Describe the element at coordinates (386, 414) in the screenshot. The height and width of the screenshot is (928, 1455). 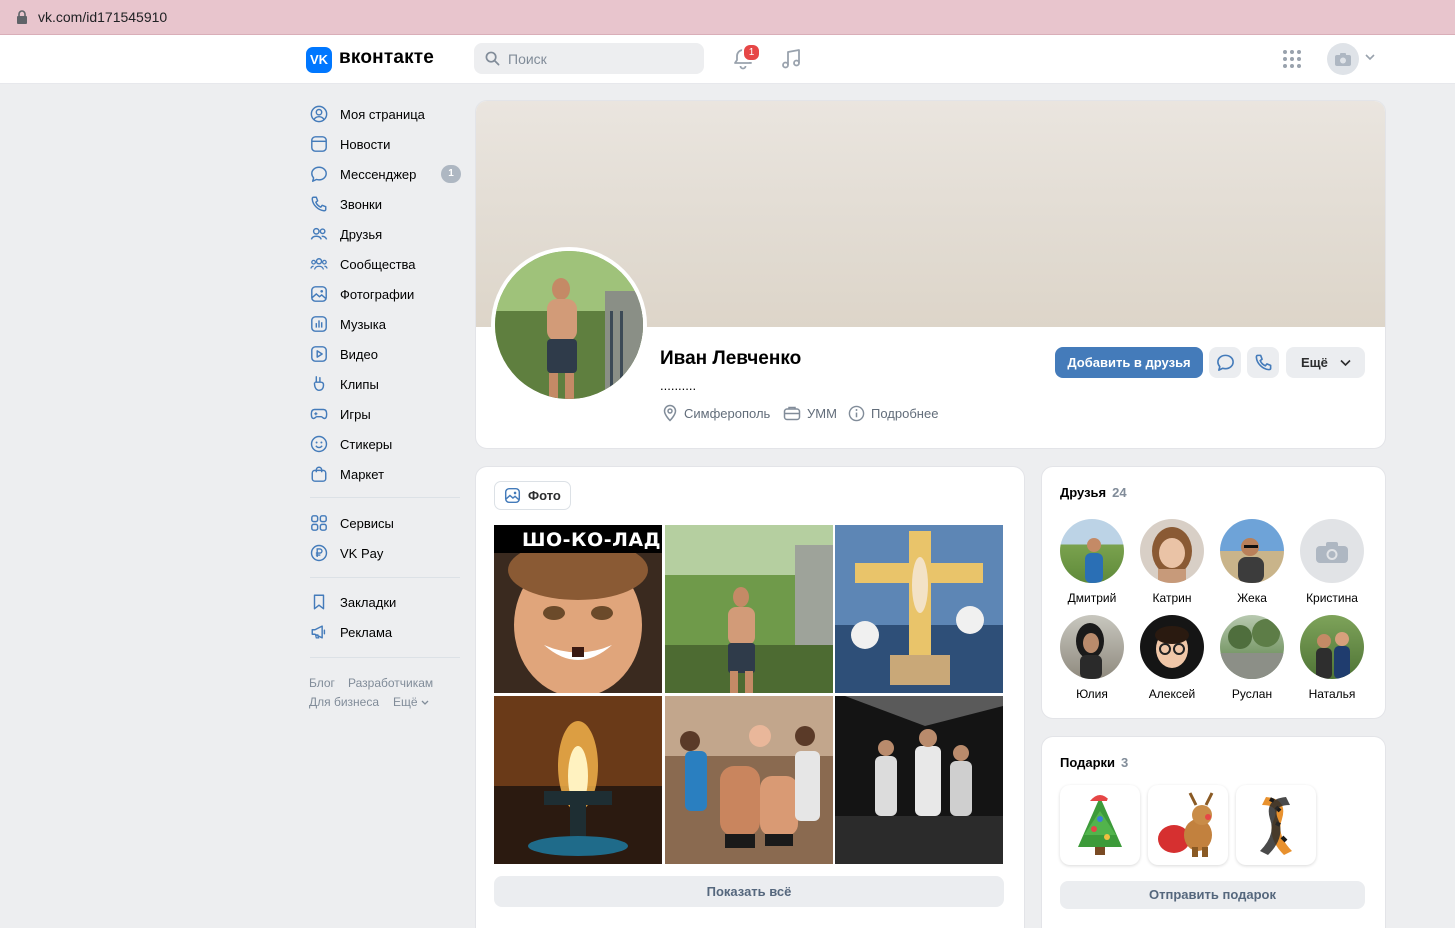
I see `sidebar-item-games: Игры` at that location.